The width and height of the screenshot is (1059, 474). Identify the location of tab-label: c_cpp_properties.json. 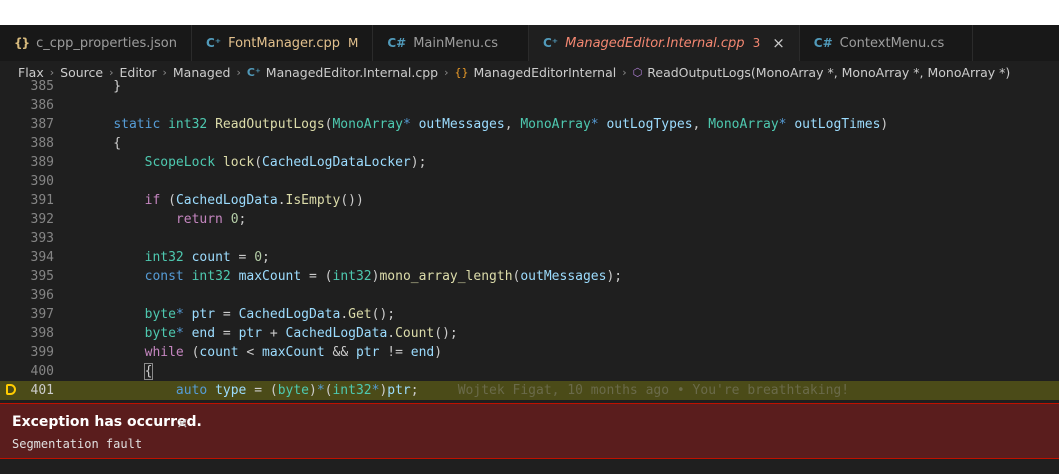
(106, 43).